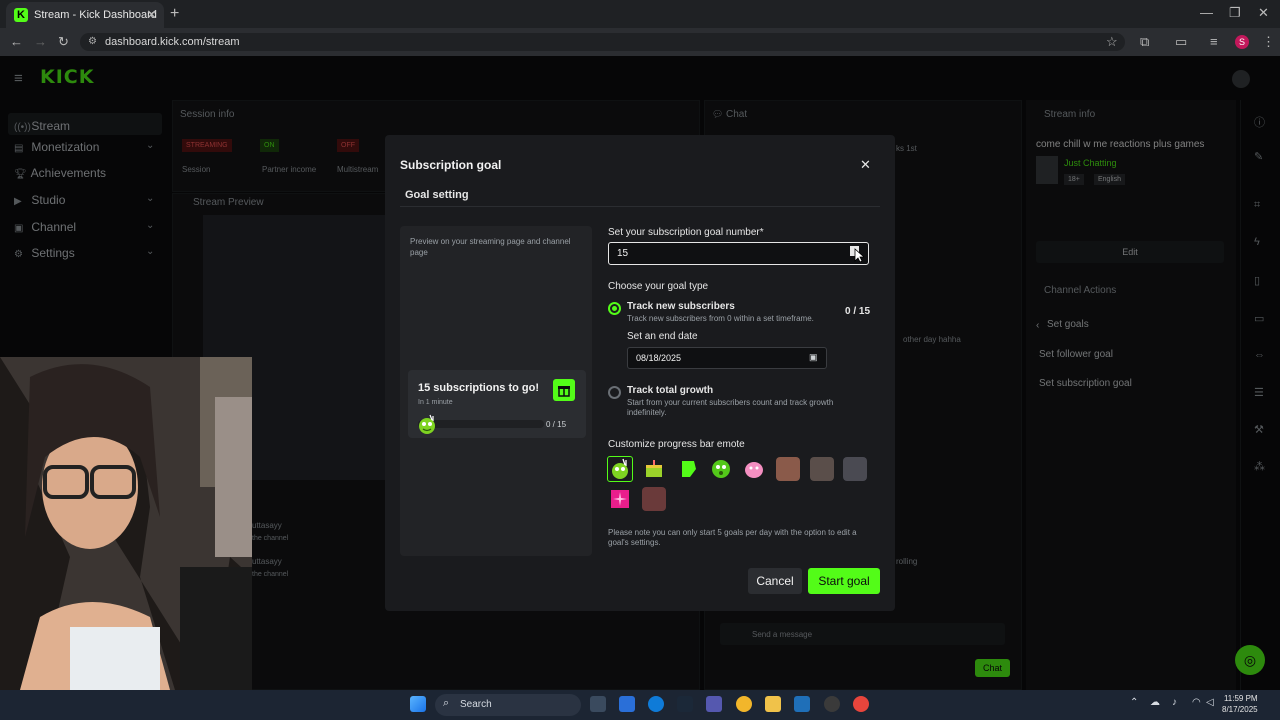 Image resolution: width=1280 pixels, height=720 pixels. What do you see at coordinates (1206, 12) in the screenshot?
I see `minimize-icon: —` at bounding box center [1206, 12].